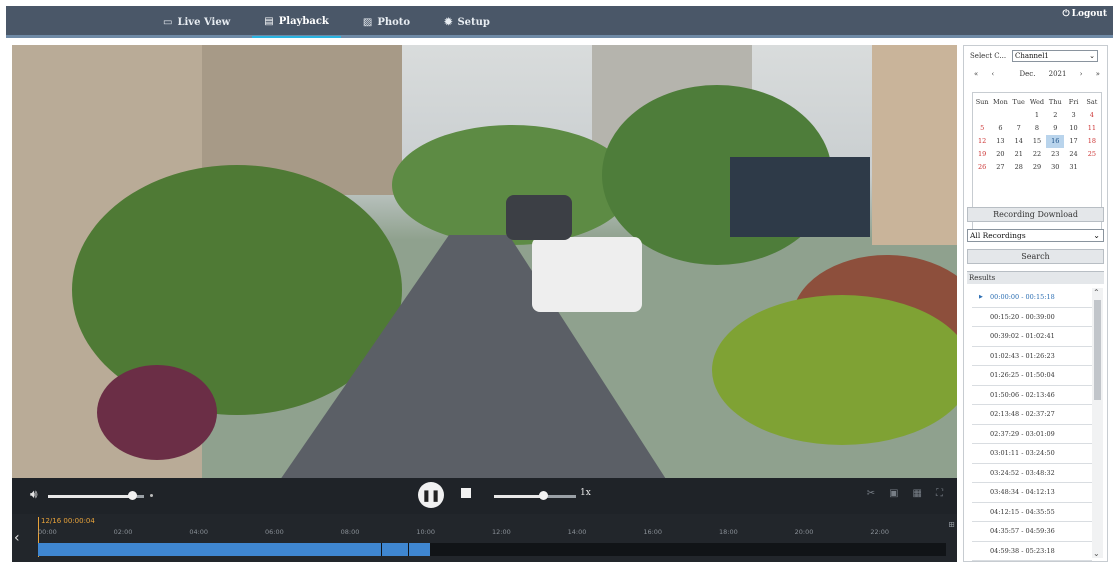  I want to click on calendar-year: 2021, so click(1058, 74).